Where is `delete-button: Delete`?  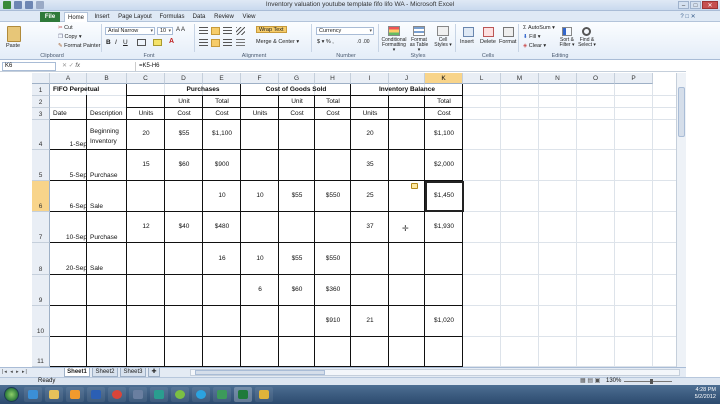
delete-button: Delete is located at coordinates (488, 42).